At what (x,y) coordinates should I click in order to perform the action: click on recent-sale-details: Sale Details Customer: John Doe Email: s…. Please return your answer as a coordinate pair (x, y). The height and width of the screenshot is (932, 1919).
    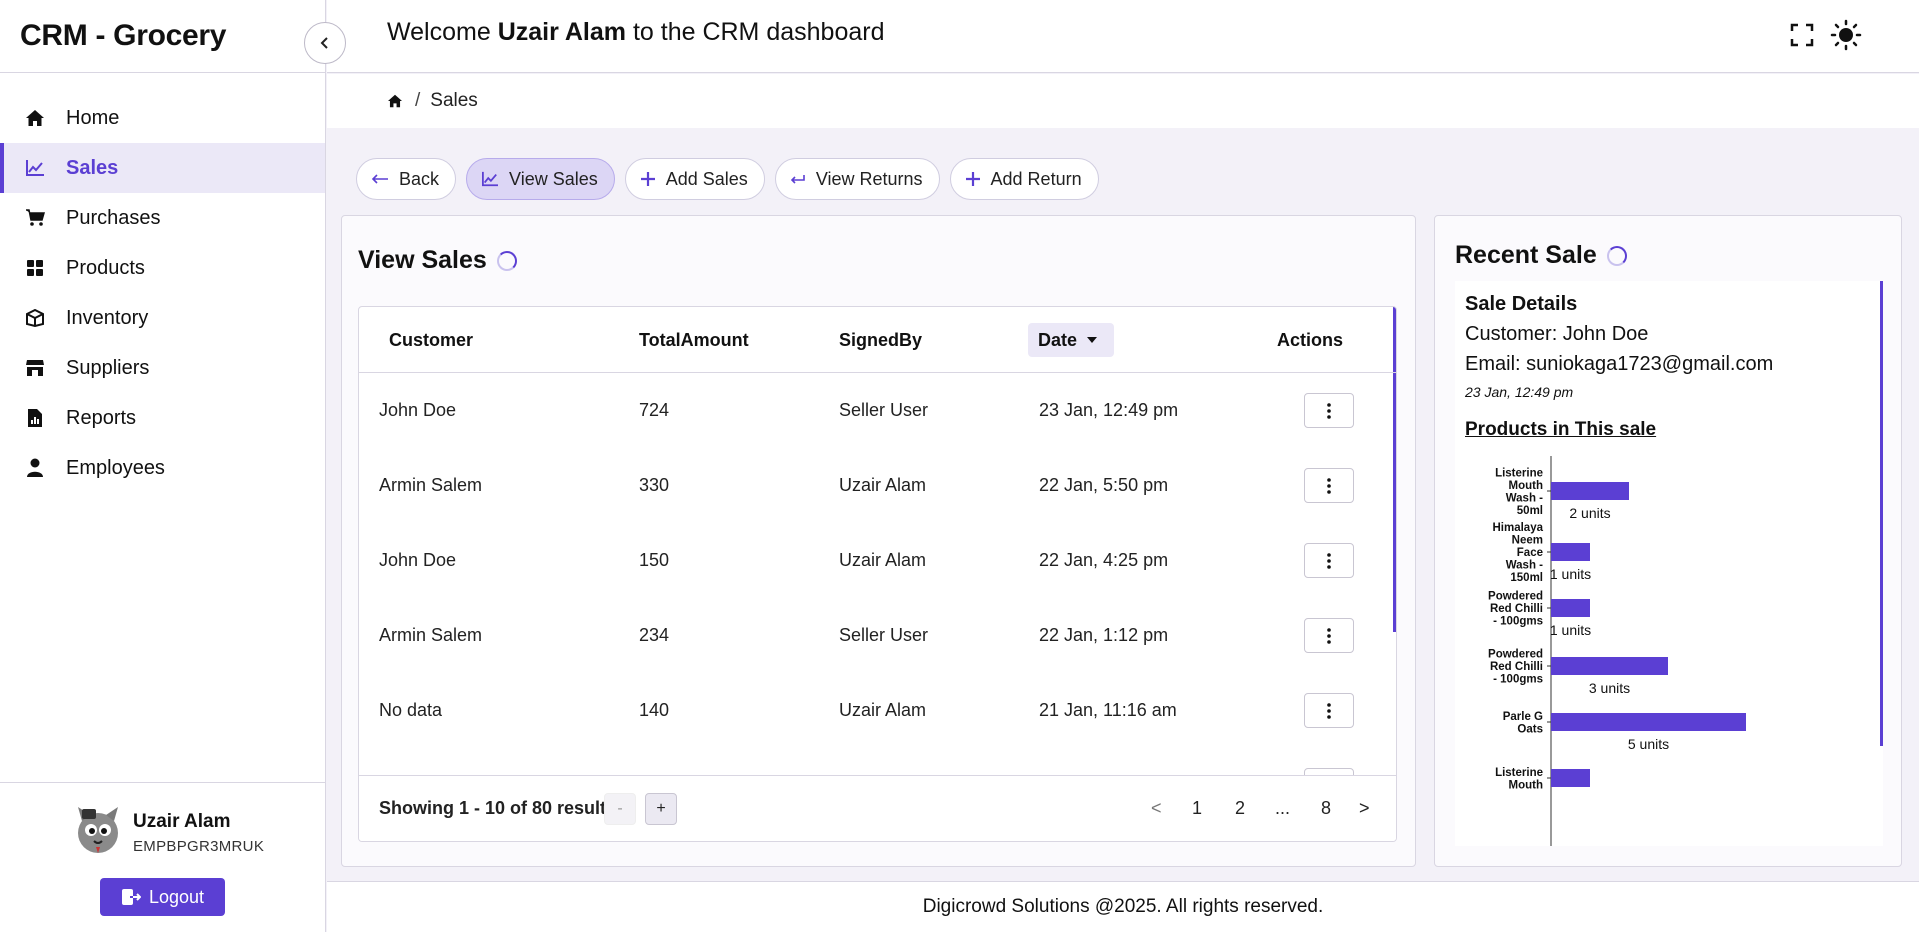
    Looking at the image, I should click on (1669, 563).